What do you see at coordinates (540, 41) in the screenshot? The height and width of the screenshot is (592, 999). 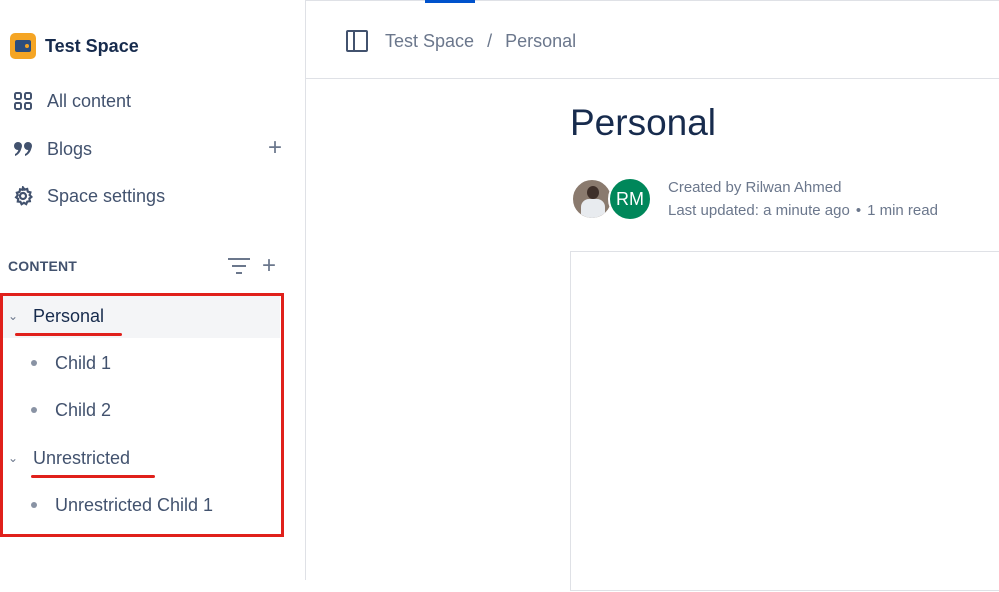 I see `breadcrumb-page: Personal` at bounding box center [540, 41].